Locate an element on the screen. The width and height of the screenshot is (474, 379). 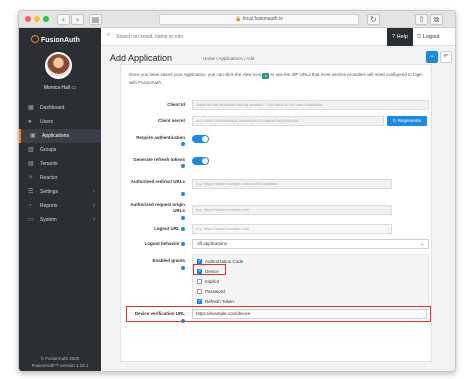
checkbox-implicit is located at coordinates (199, 281).